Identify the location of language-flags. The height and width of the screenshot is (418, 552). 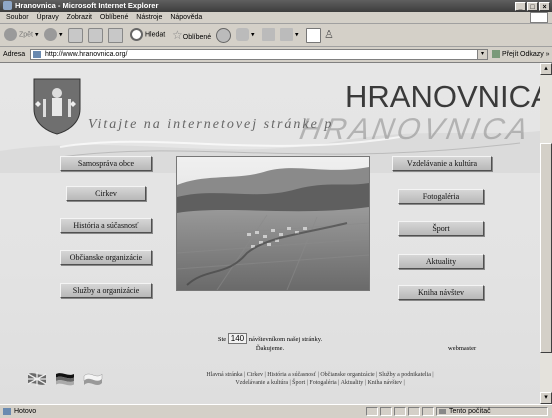
(65, 379).